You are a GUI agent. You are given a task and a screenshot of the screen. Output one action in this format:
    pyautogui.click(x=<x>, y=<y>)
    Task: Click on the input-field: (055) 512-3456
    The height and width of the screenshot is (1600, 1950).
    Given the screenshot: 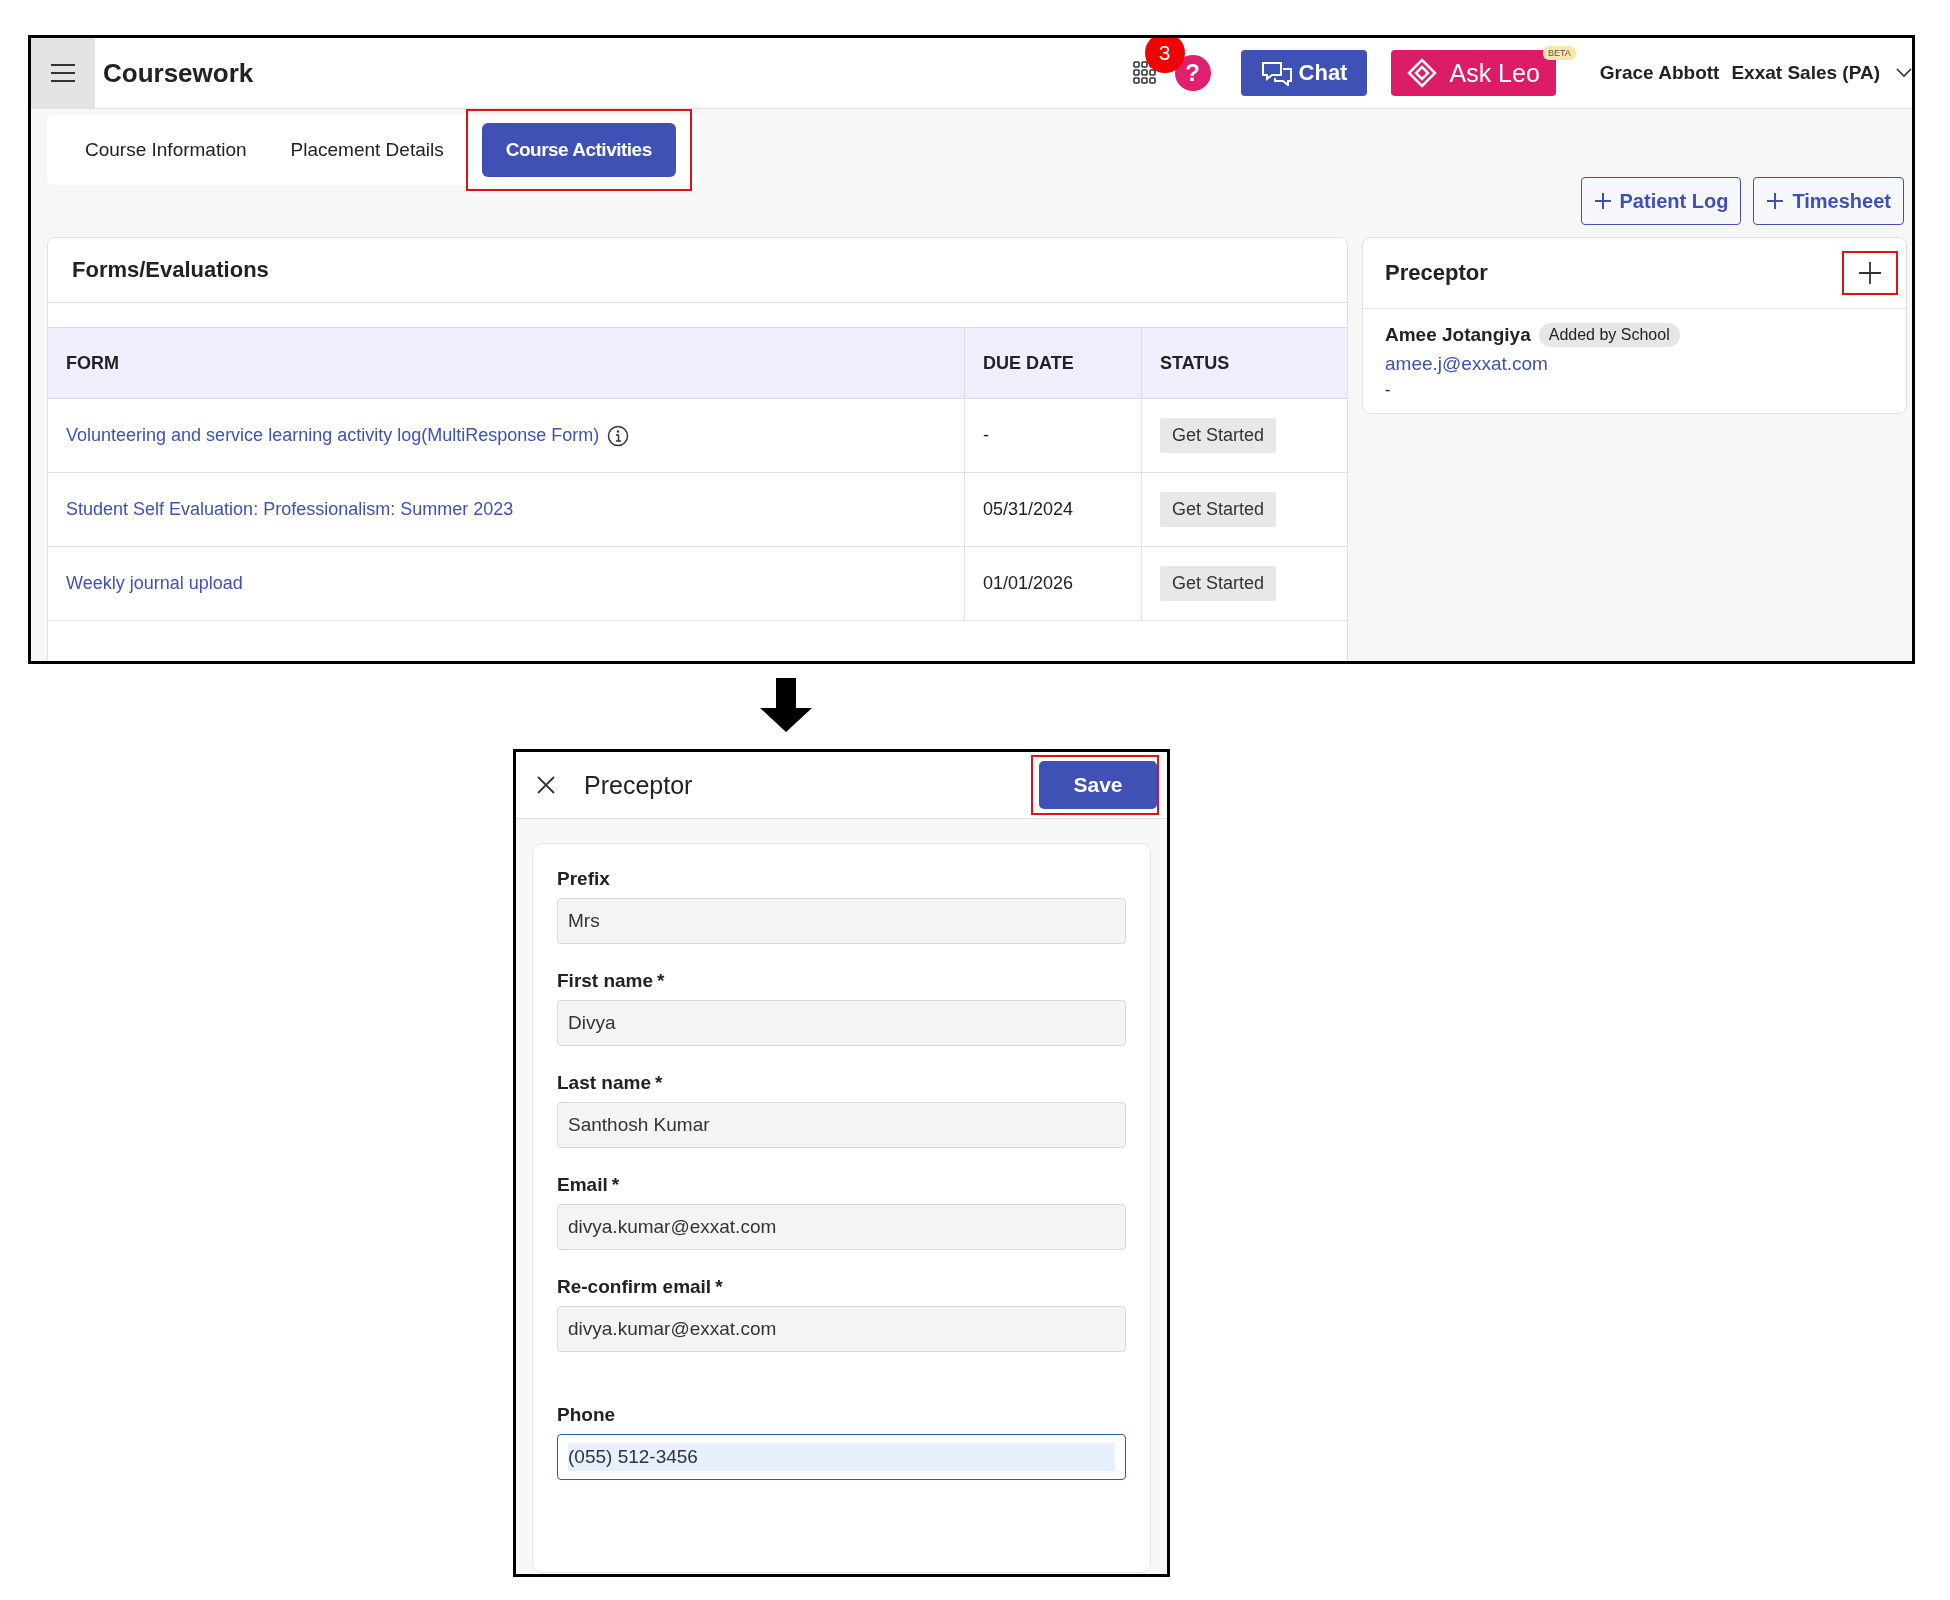 What is the action you would take?
    pyautogui.click(x=841, y=1457)
    